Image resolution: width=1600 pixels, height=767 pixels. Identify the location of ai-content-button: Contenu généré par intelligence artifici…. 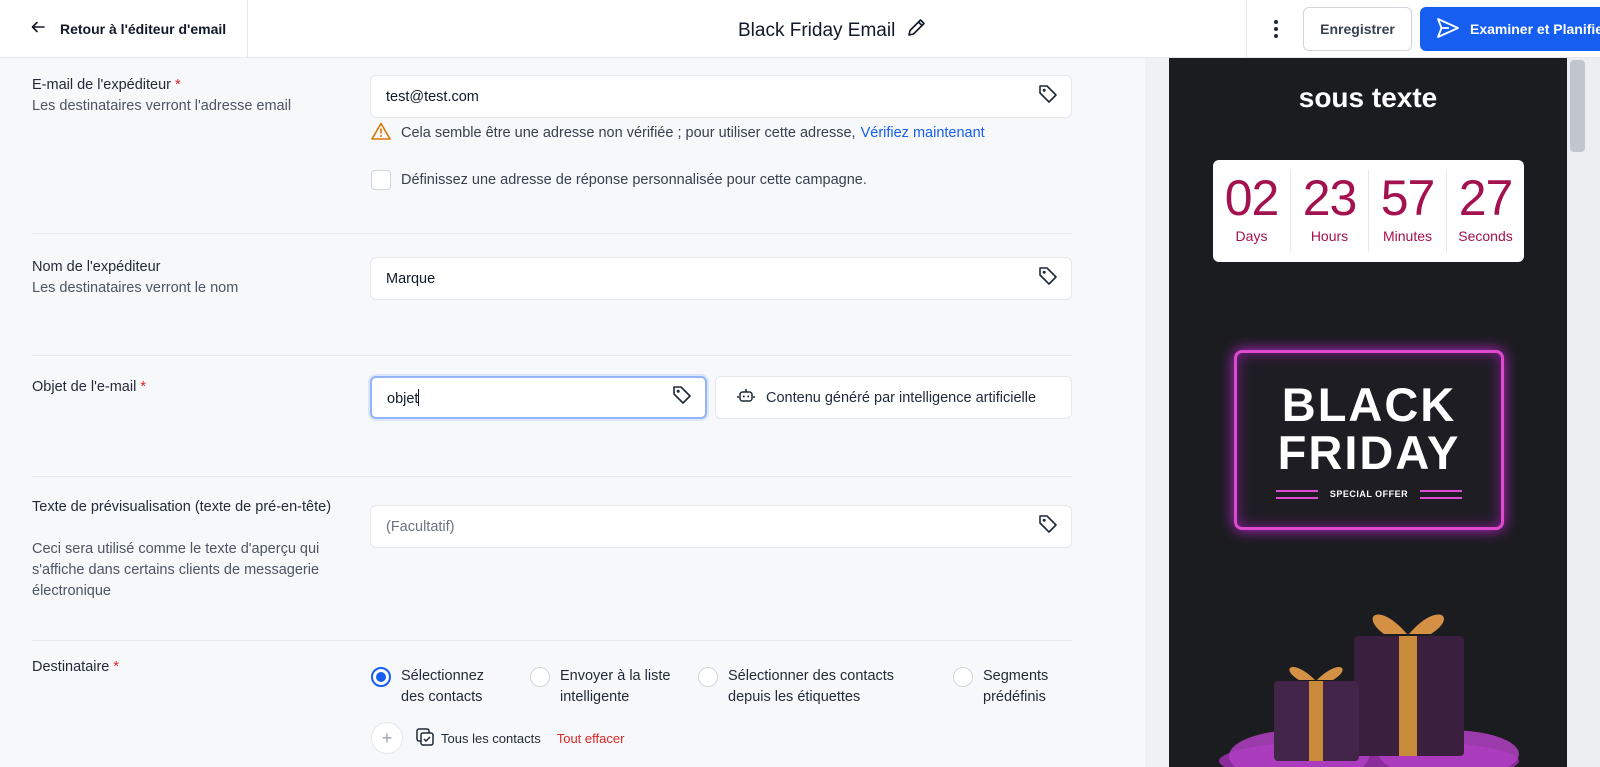
(893, 397).